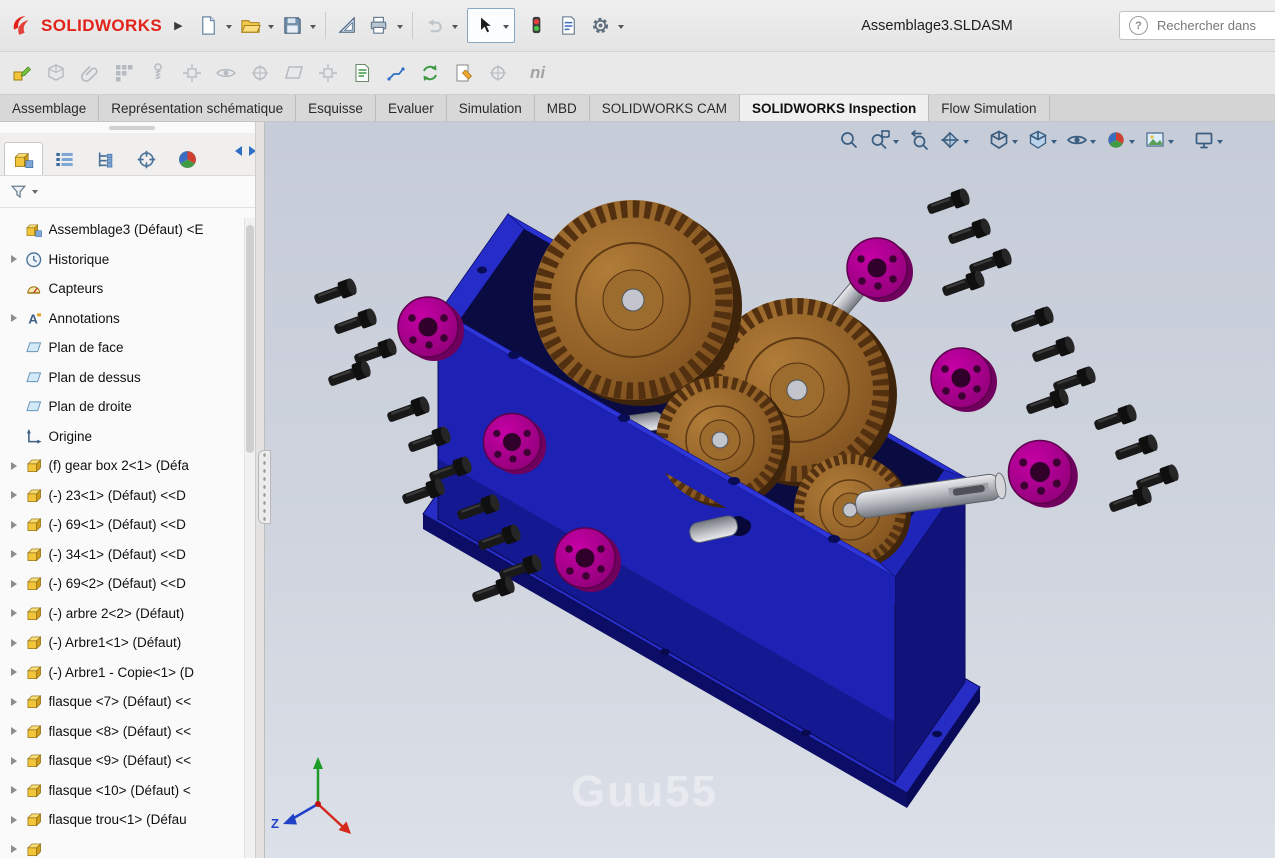 The width and height of the screenshot is (1275, 858). What do you see at coordinates (123, 437) in the screenshot?
I see `tree-item-origine: Origine` at bounding box center [123, 437].